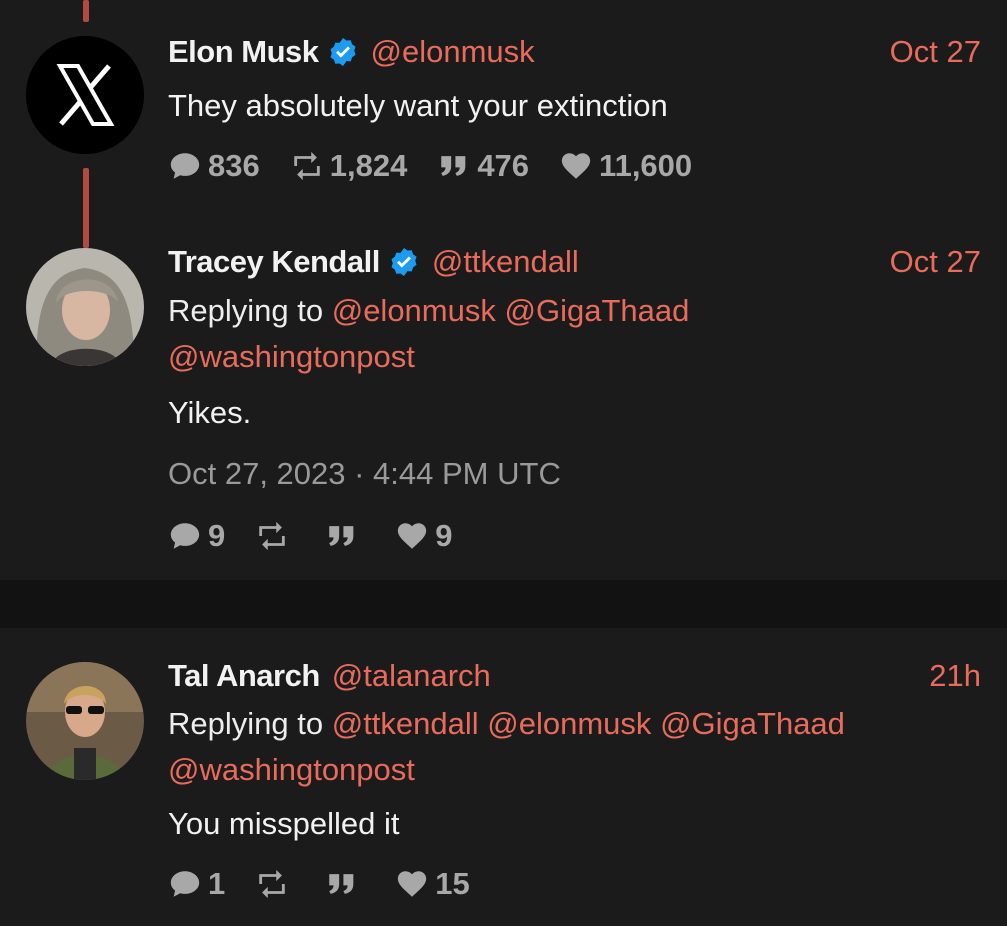  I want to click on avatar-tracey-kendall, so click(85, 307).